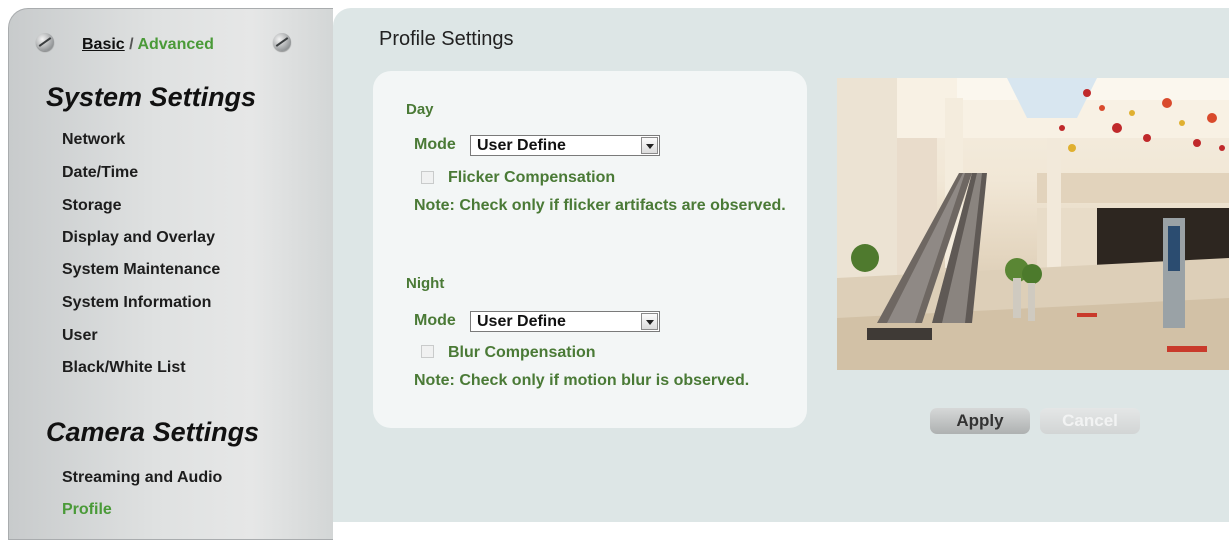 This screenshot has height=540, width=1229. What do you see at coordinates (100, 173) in the screenshot?
I see `sidebar-item-date-time: Date/Time` at bounding box center [100, 173].